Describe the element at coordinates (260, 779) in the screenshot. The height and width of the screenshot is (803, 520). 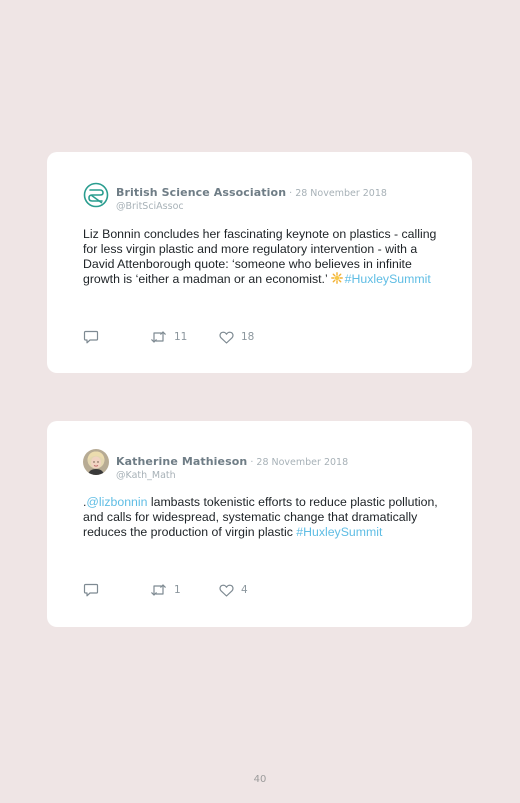
I see `page-number: 40` at that location.